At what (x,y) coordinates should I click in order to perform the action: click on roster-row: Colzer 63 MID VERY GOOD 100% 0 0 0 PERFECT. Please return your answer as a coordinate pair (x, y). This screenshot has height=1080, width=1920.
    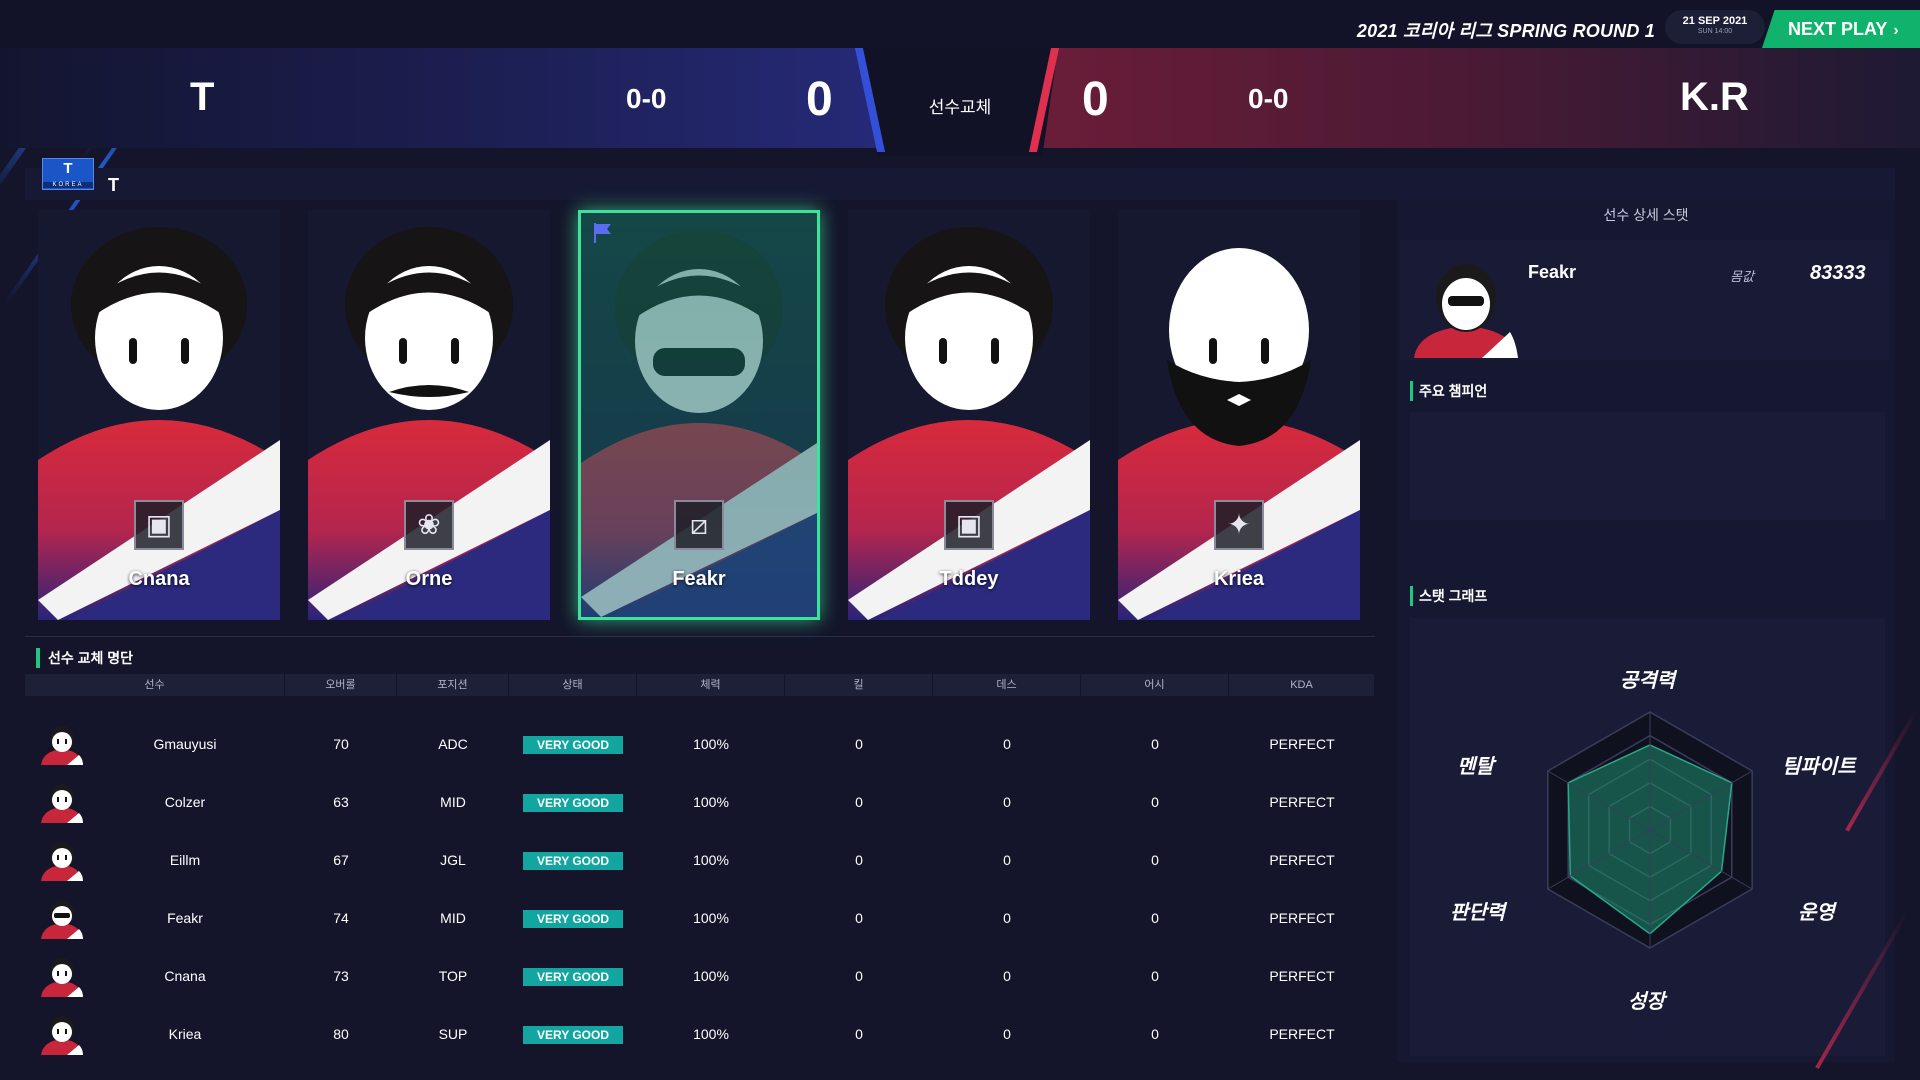
    Looking at the image, I should click on (700, 802).